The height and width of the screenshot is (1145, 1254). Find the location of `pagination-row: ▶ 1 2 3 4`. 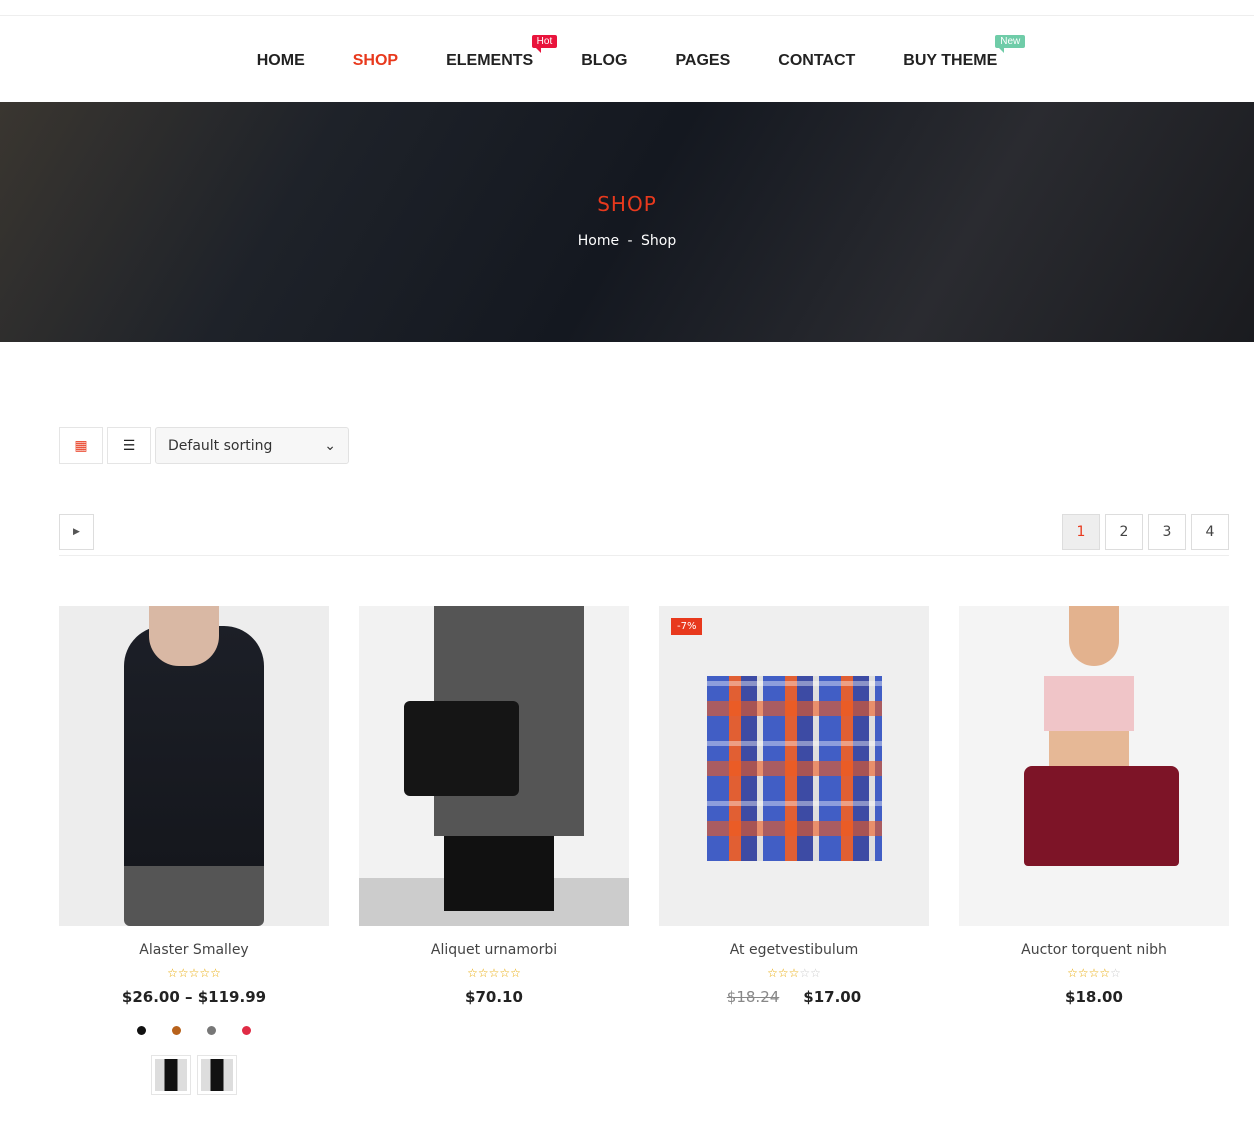

pagination-row: ▶ 1 2 3 4 is located at coordinates (644, 535).